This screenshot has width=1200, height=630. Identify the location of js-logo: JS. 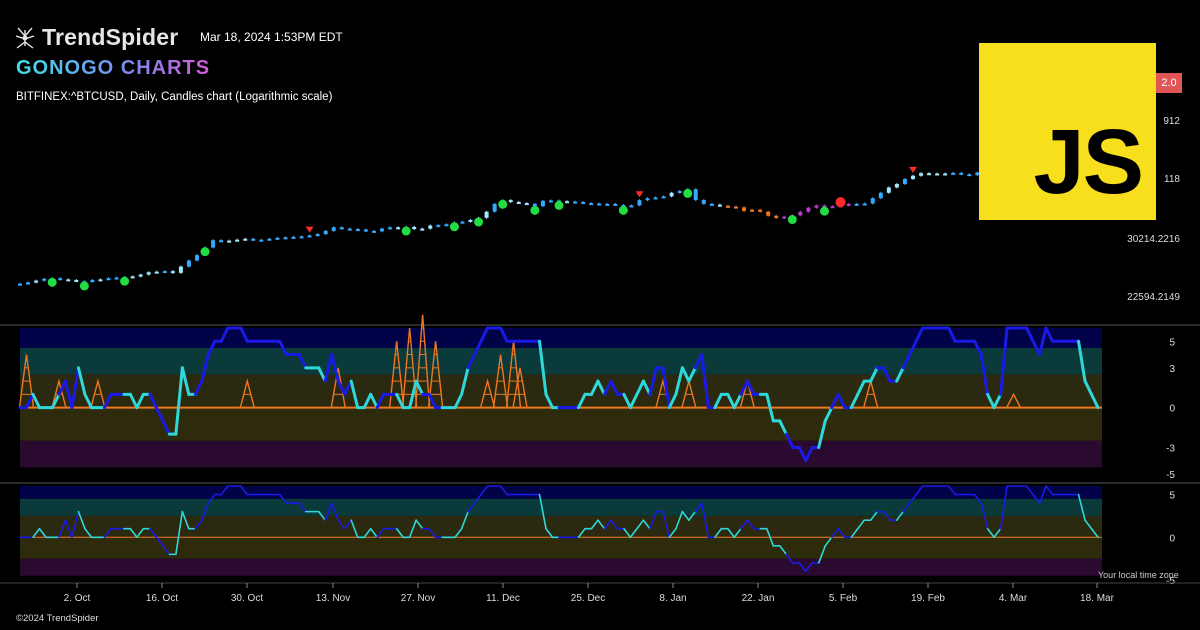
(1067, 131).